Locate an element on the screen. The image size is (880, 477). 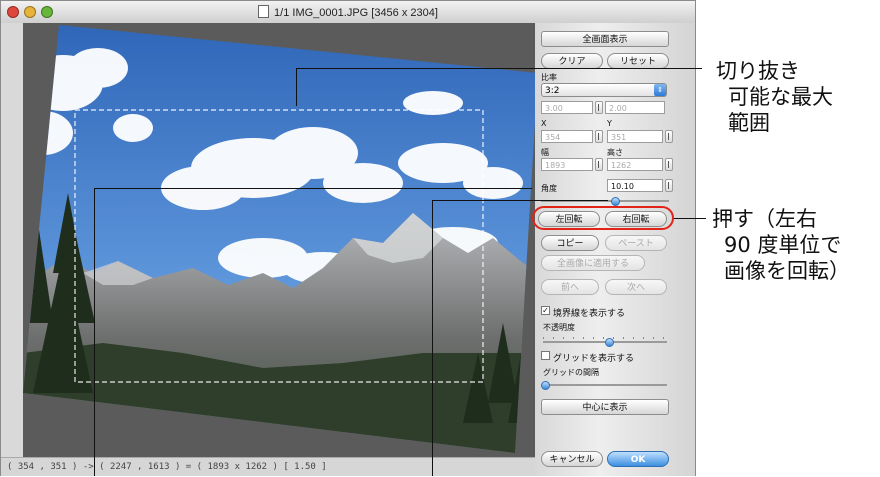
chevron-updown-icon: ⇕ is located at coordinates (660, 90).